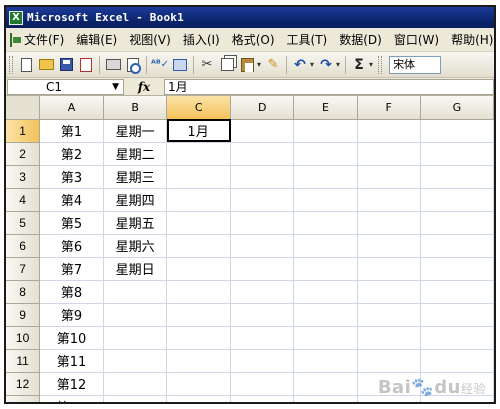 The width and height of the screenshot is (500, 409). Describe the element at coordinates (23, 108) in the screenshot. I see `select-all-corner` at that location.